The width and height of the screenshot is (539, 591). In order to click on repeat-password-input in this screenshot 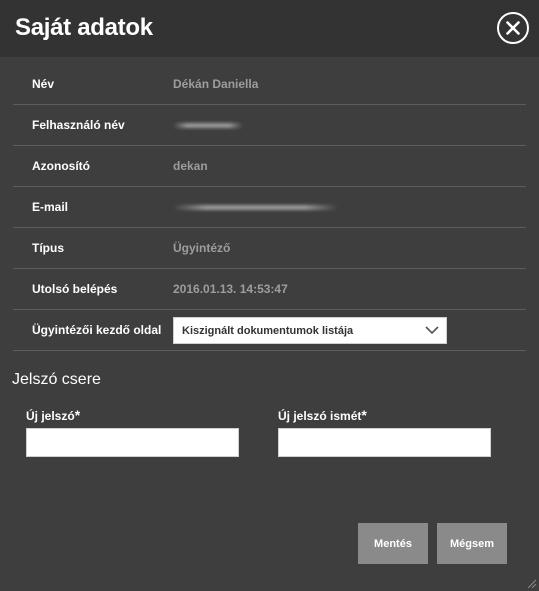, I will do `click(384, 442)`.